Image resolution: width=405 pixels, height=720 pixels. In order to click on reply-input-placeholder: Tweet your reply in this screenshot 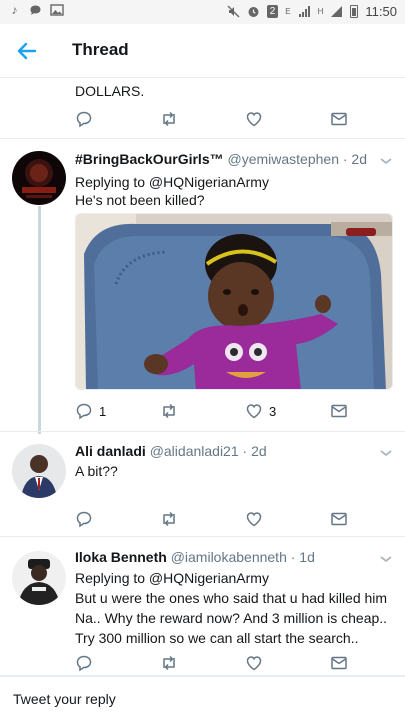, I will do `click(64, 699)`.